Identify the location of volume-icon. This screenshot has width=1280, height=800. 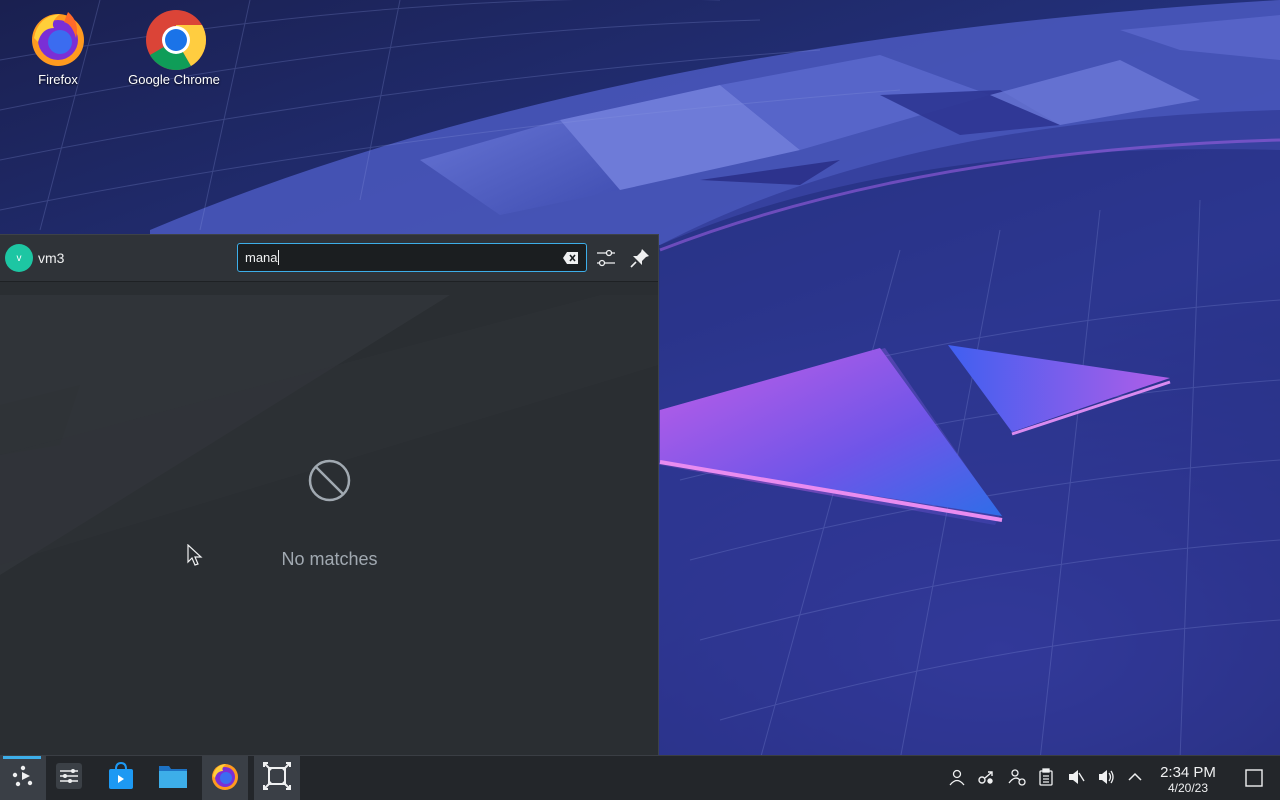
(1106, 777).